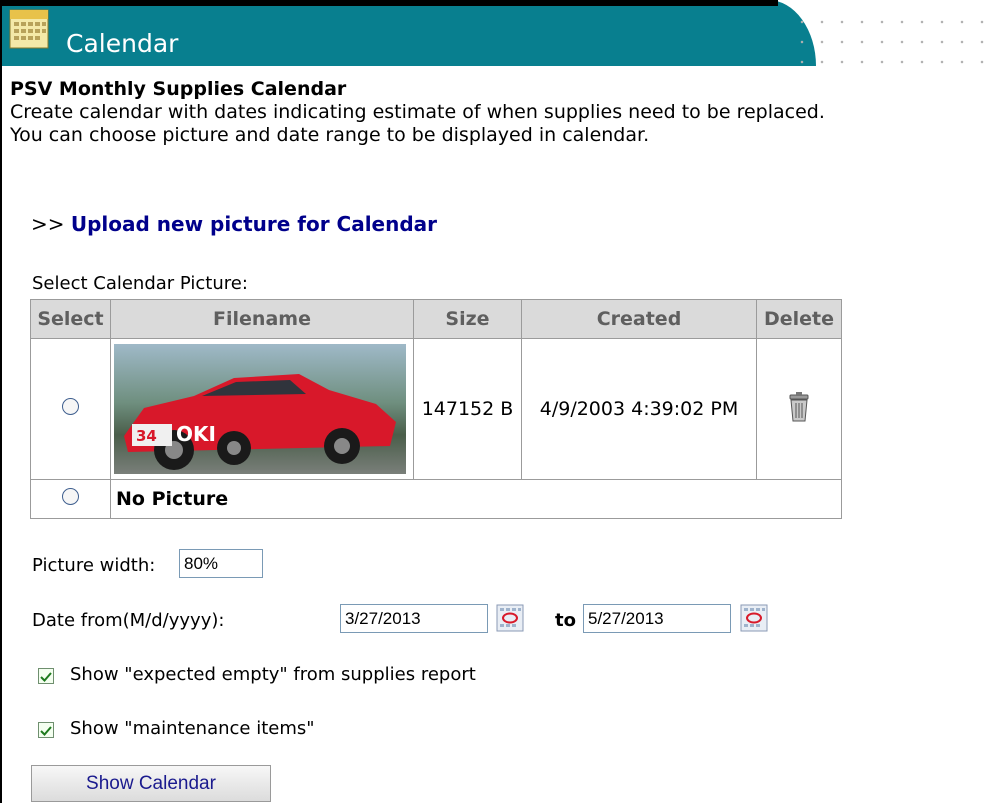 Image resolution: width=1002 pixels, height=803 pixels. Describe the element at coordinates (151, 783) in the screenshot. I see `show-calendar-button: Show Calendar` at that location.